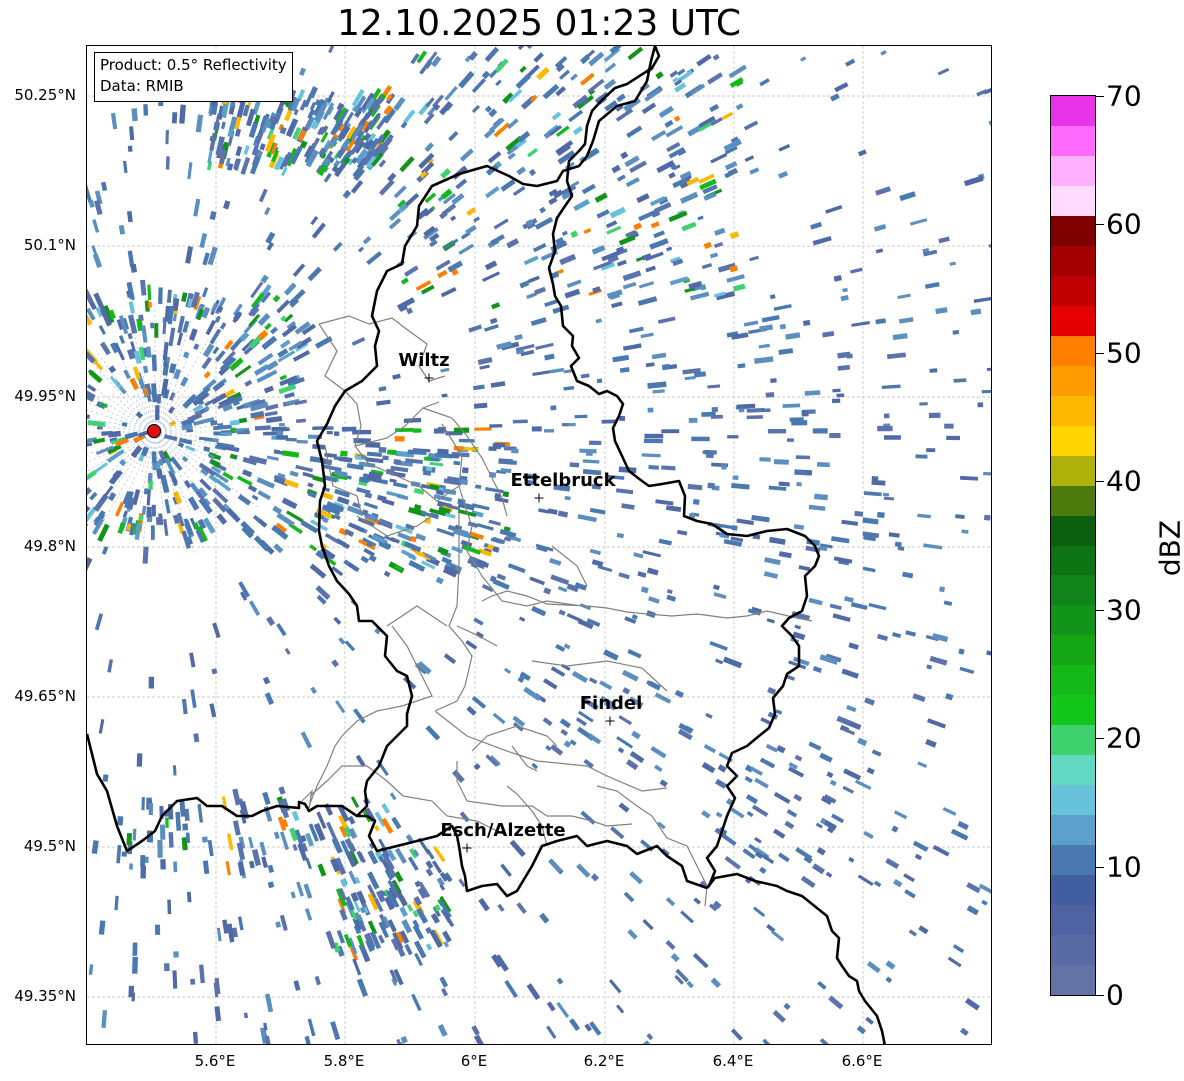 This screenshot has width=1184, height=1081. Describe the element at coordinates (1115, 995) in the screenshot. I see `colorbar-tick-label: 0` at that location.